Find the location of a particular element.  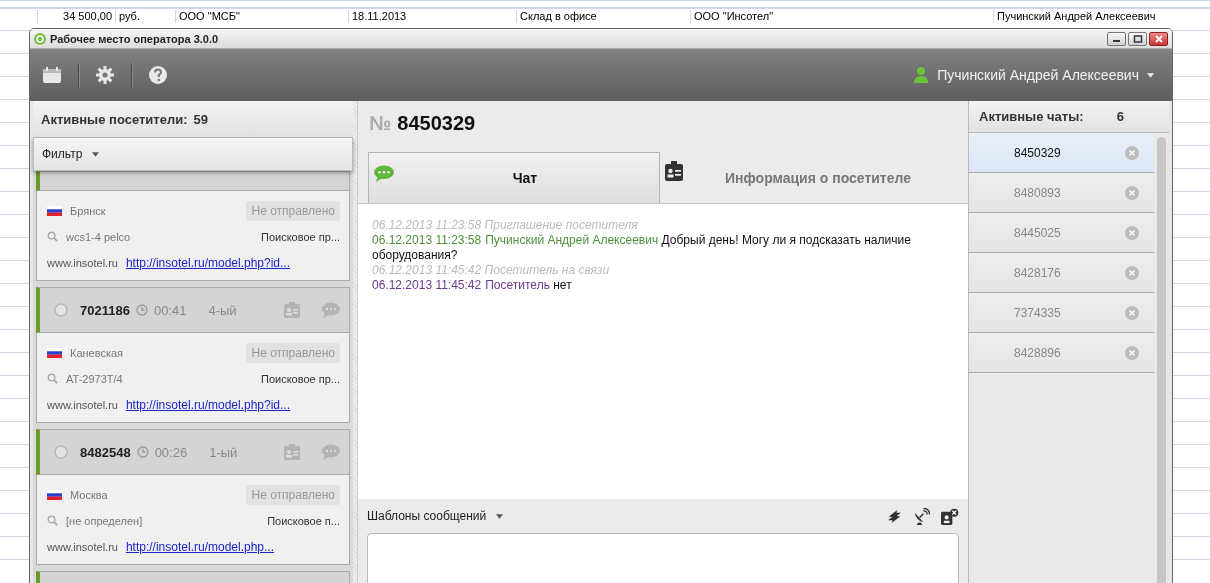

close-button is located at coordinates (1158, 38).